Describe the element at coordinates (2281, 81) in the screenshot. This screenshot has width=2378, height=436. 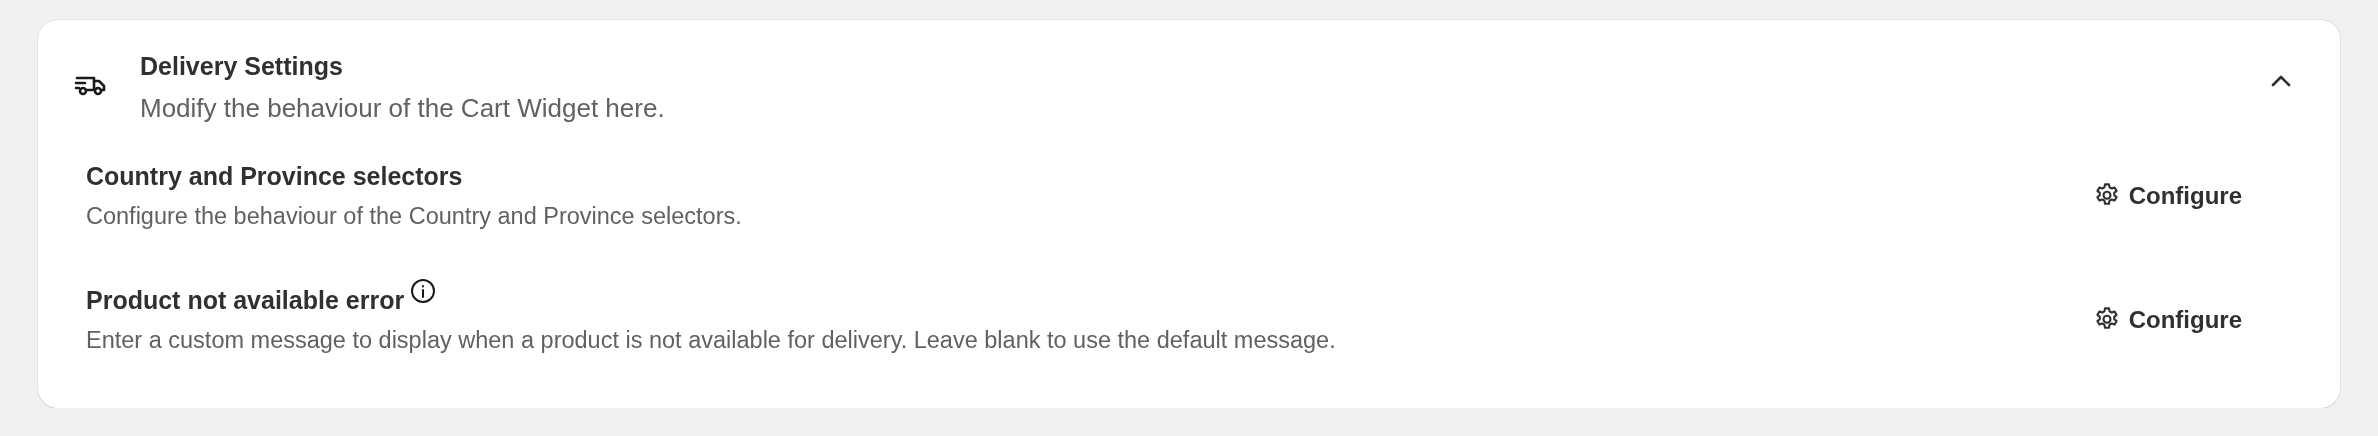
I see `chevron-up-icon` at that location.